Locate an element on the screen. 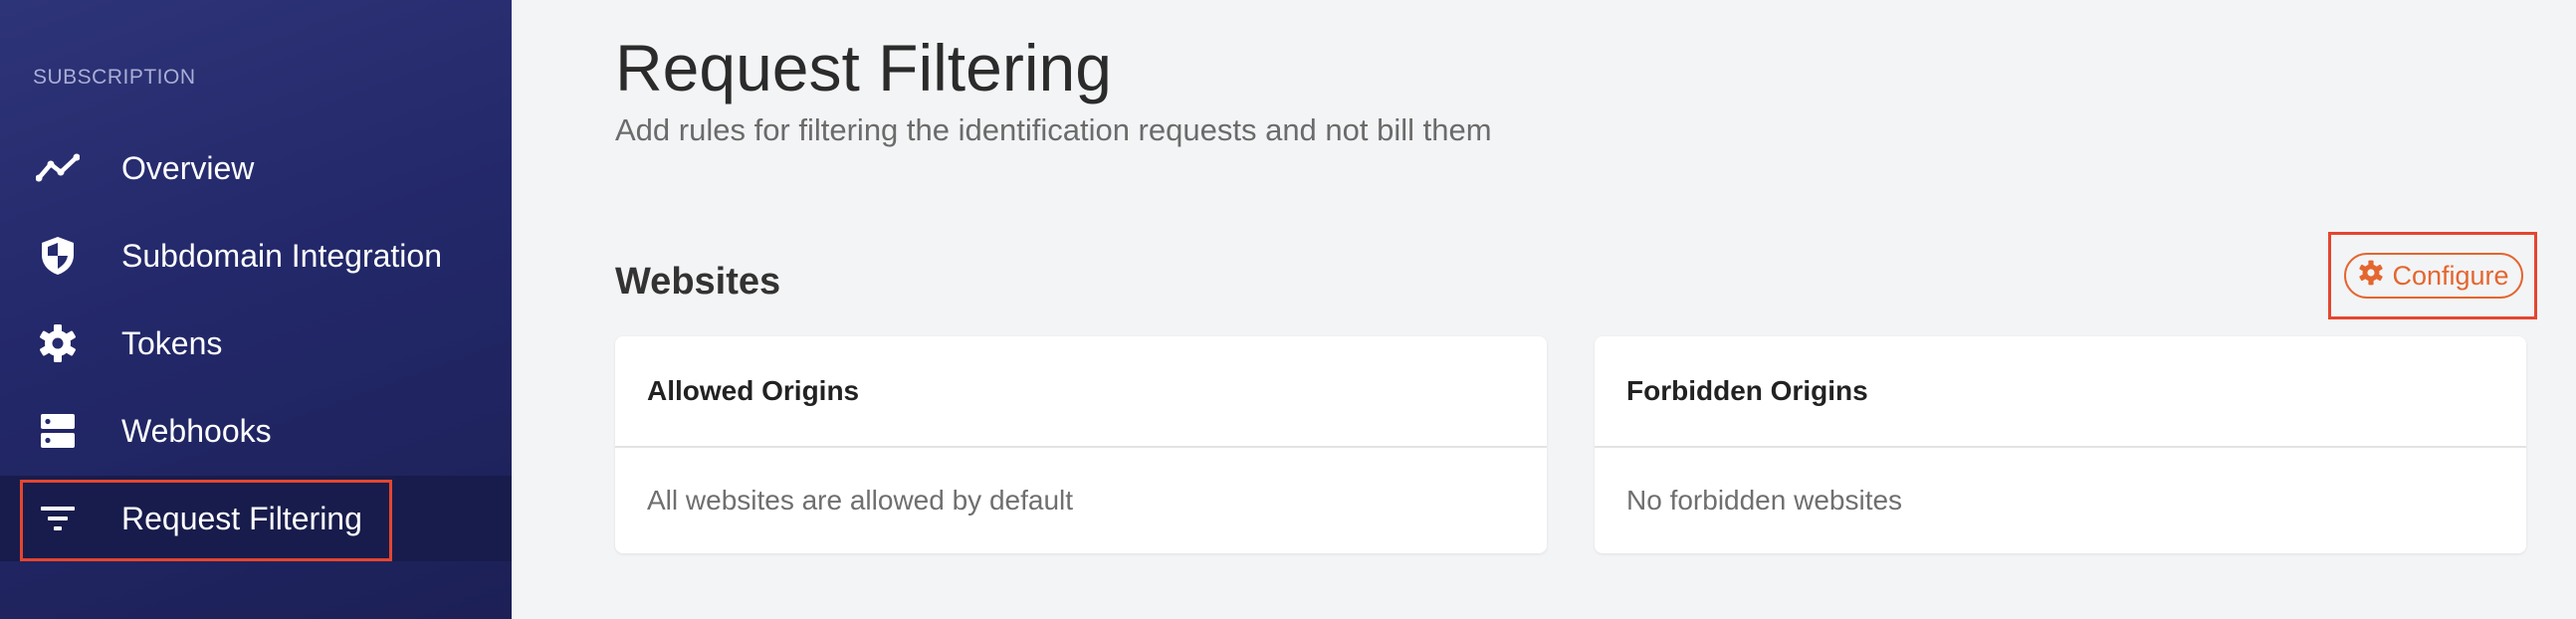 The width and height of the screenshot is (2576, 619). section-title-websites: Websites is located at coordinates (698, 282).